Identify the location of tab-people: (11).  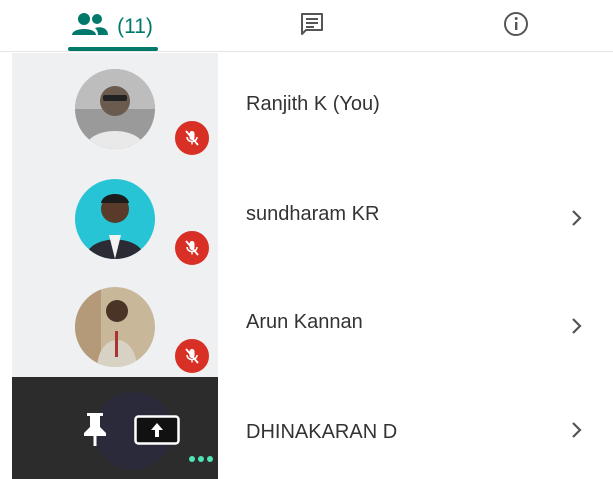
(112, 26).